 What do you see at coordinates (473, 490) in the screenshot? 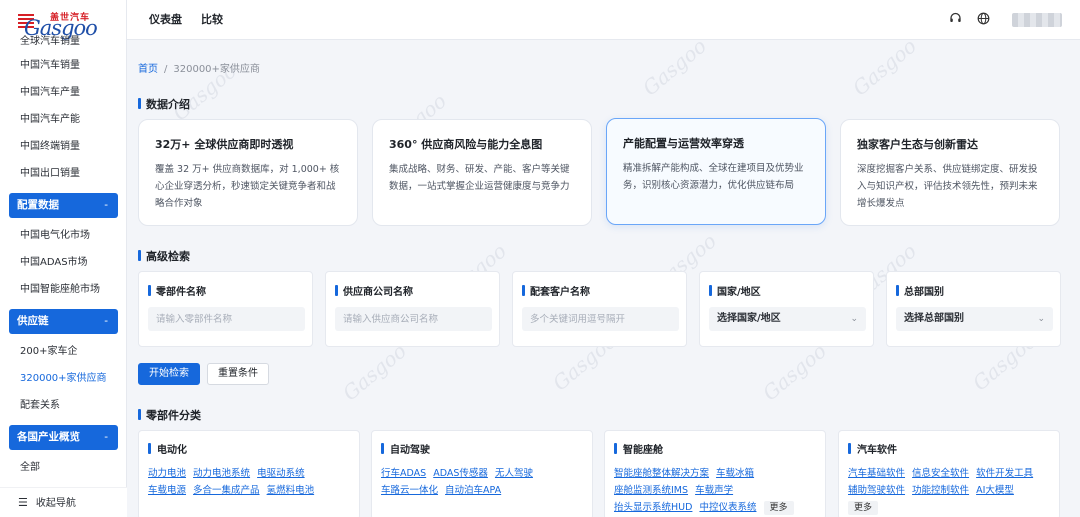
I see `category-link: 自动泊车APA` at bounding box center [473, 490].